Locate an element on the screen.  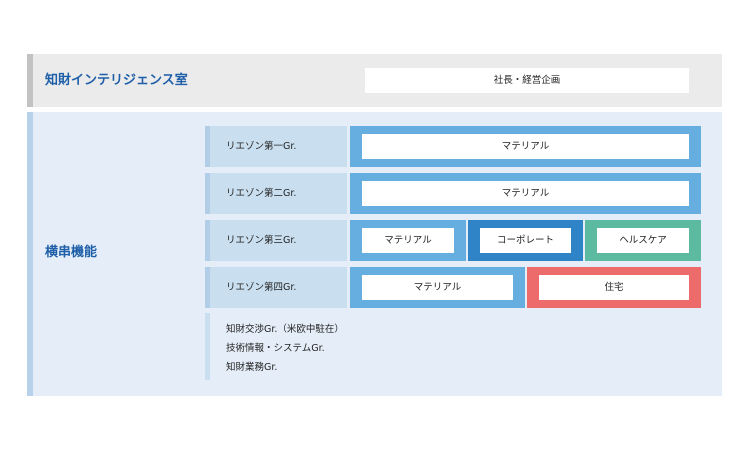
group-4-housing-frame: 住宅 is located at coordinates (614, 287).